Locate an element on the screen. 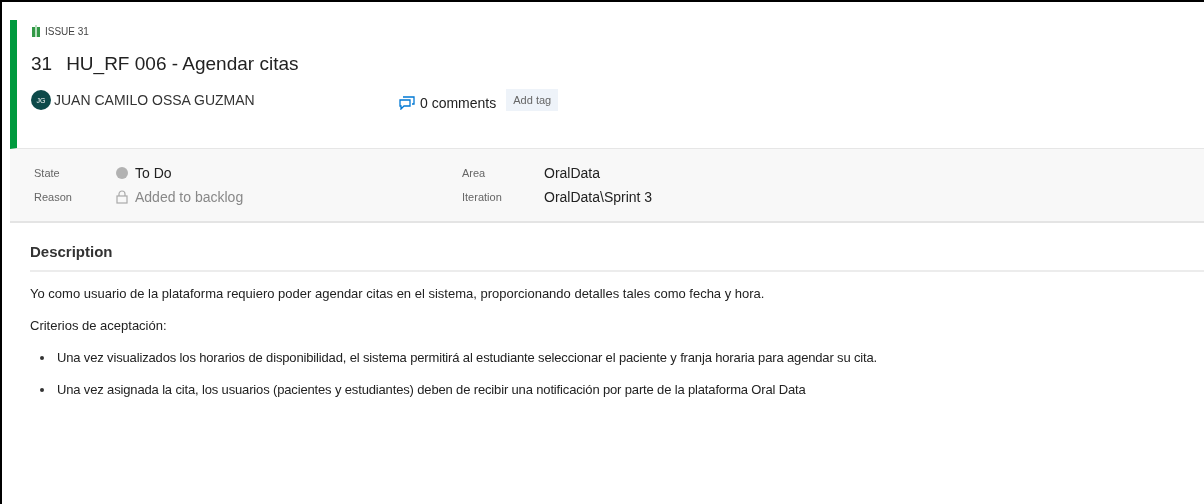  field-value: OralData is located at coordinates (572, 173).